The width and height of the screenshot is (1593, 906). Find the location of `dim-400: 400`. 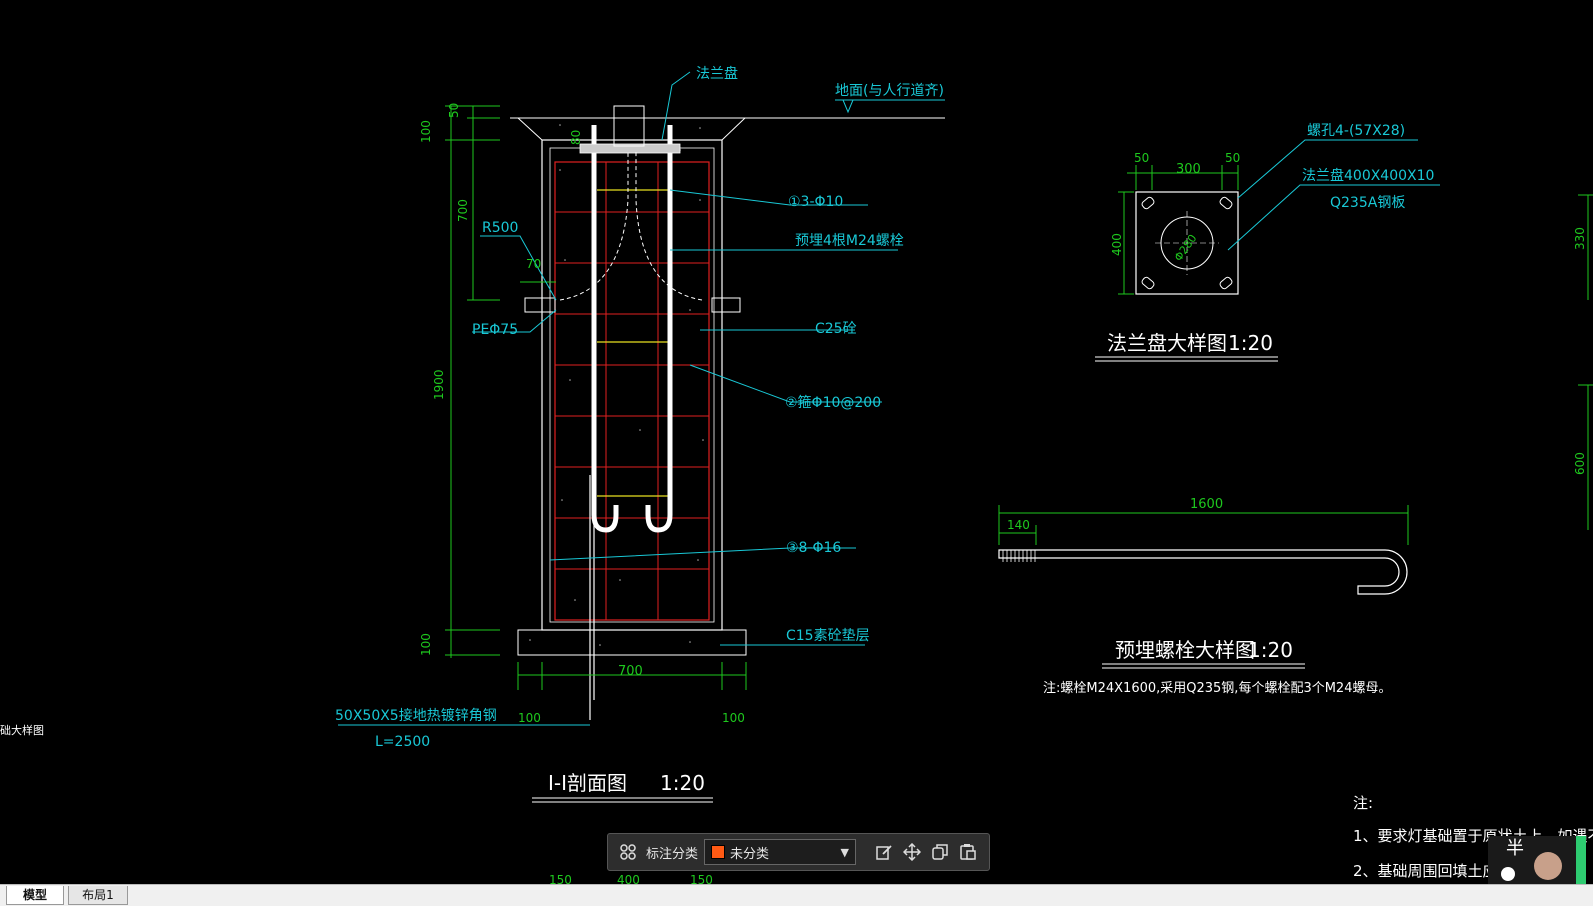

dim-400: 400 is located at coordinates (1117, 244).